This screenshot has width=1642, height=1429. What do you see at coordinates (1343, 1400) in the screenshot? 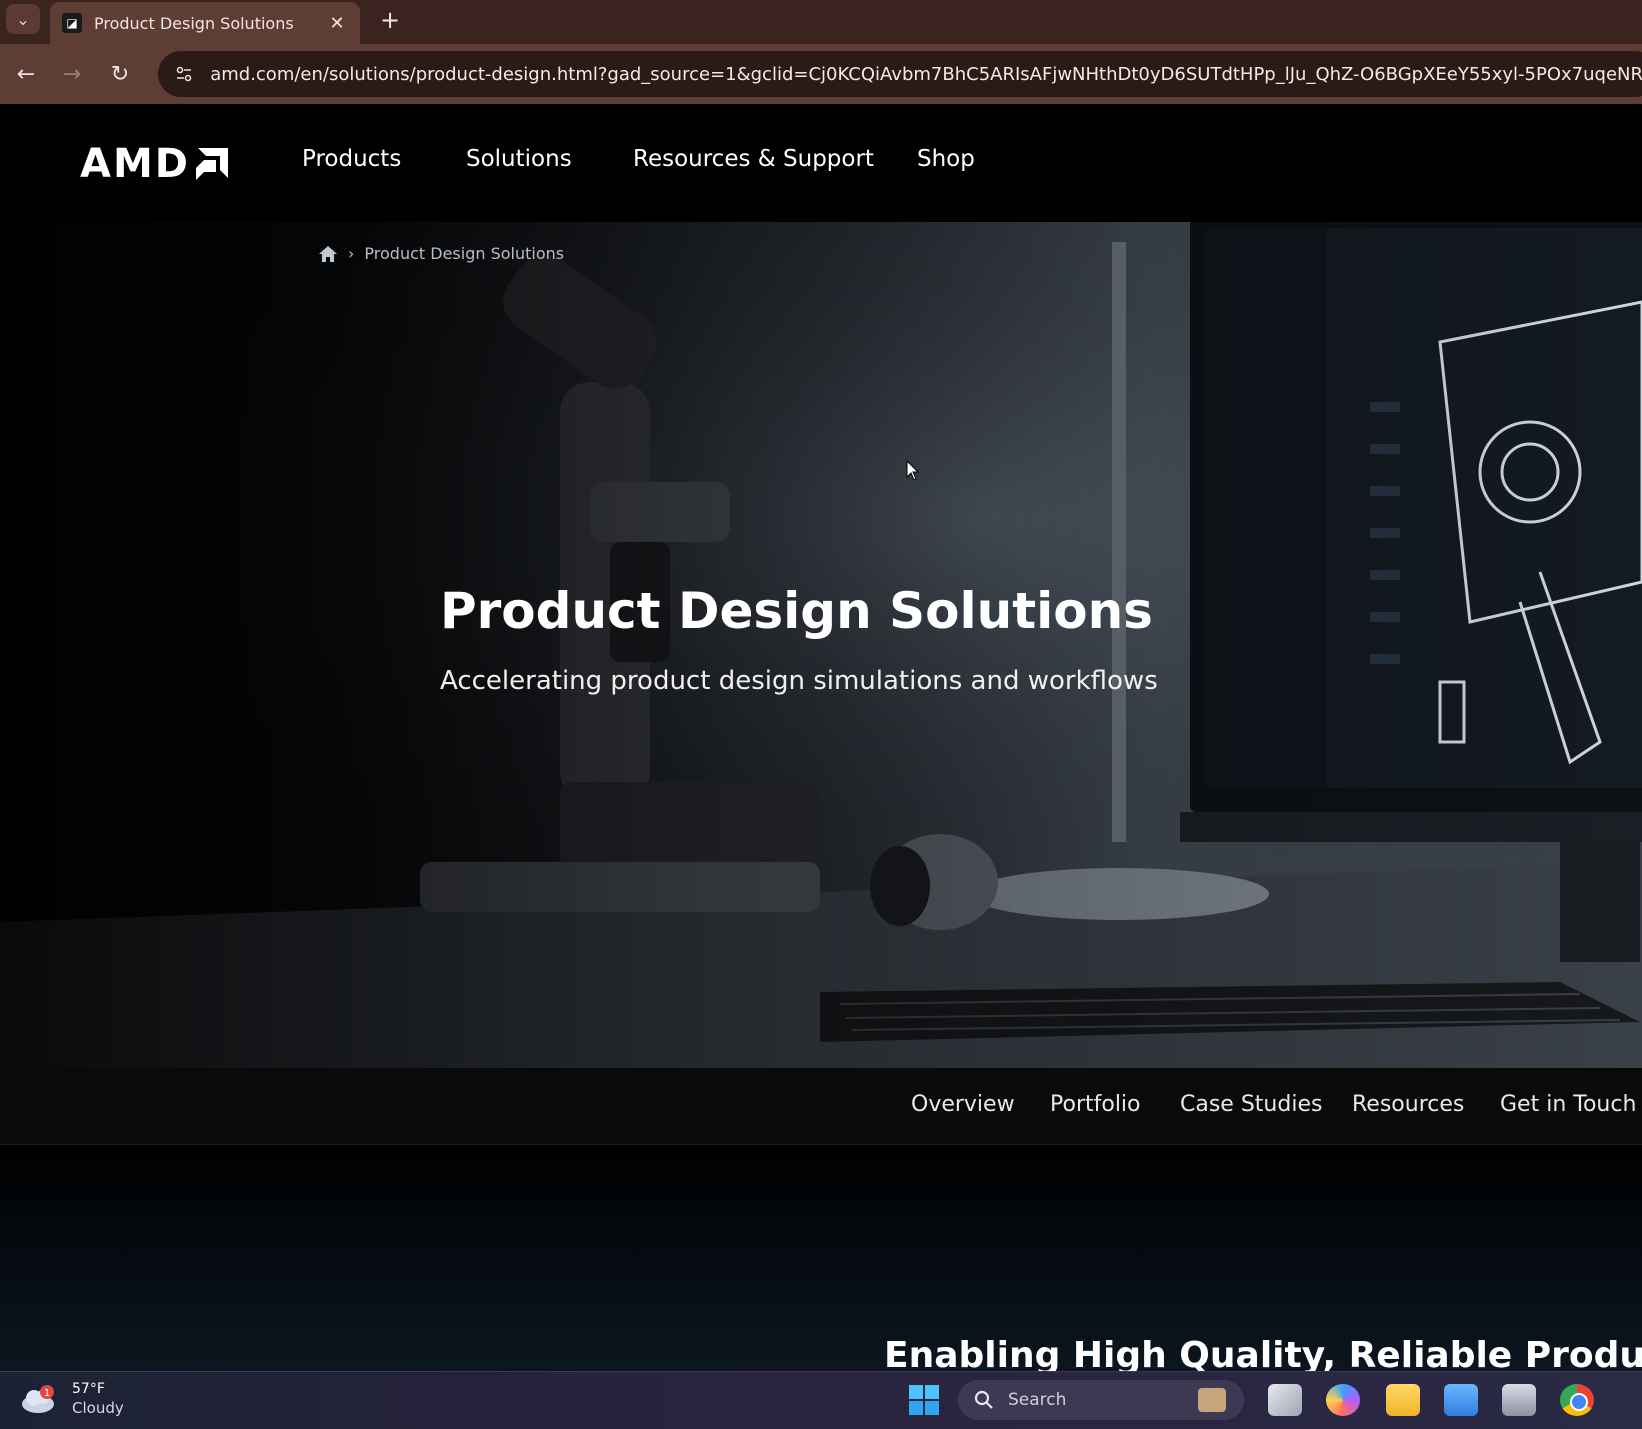
I see `copilot-icon` at bounding box center [1343, 1400].